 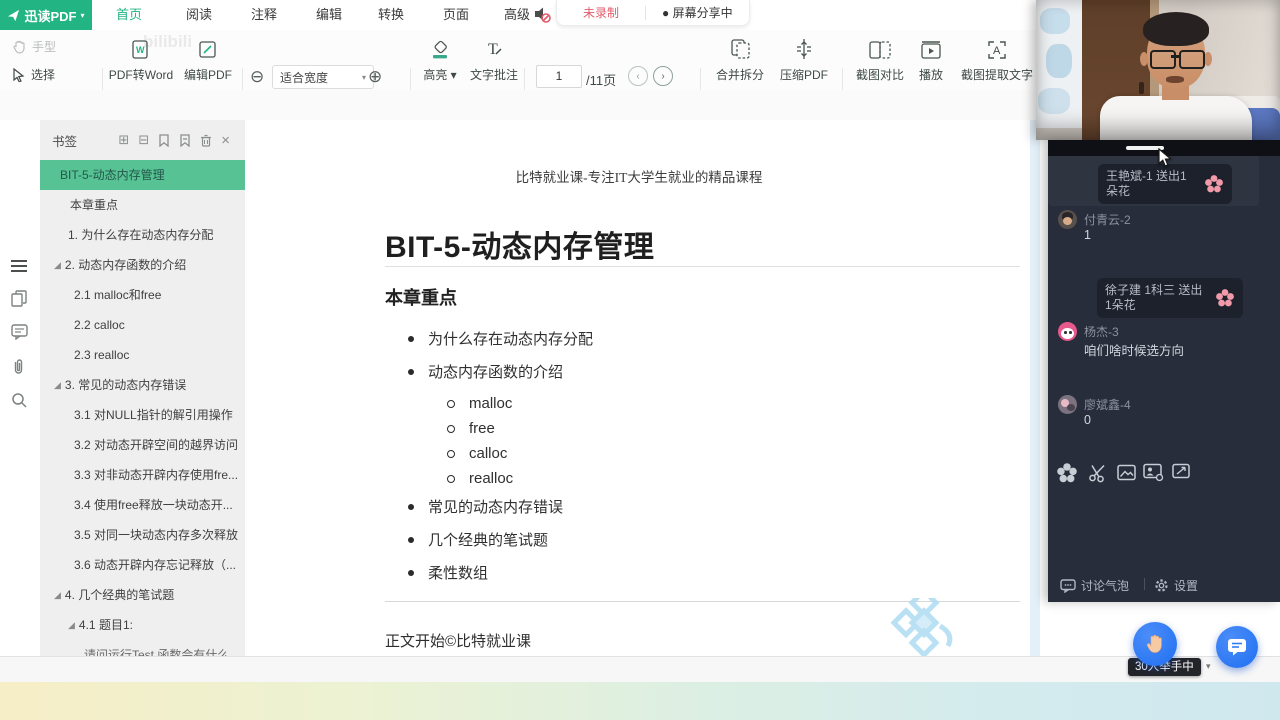 I want to click on cursor-icon, so click(x=19, y=74).